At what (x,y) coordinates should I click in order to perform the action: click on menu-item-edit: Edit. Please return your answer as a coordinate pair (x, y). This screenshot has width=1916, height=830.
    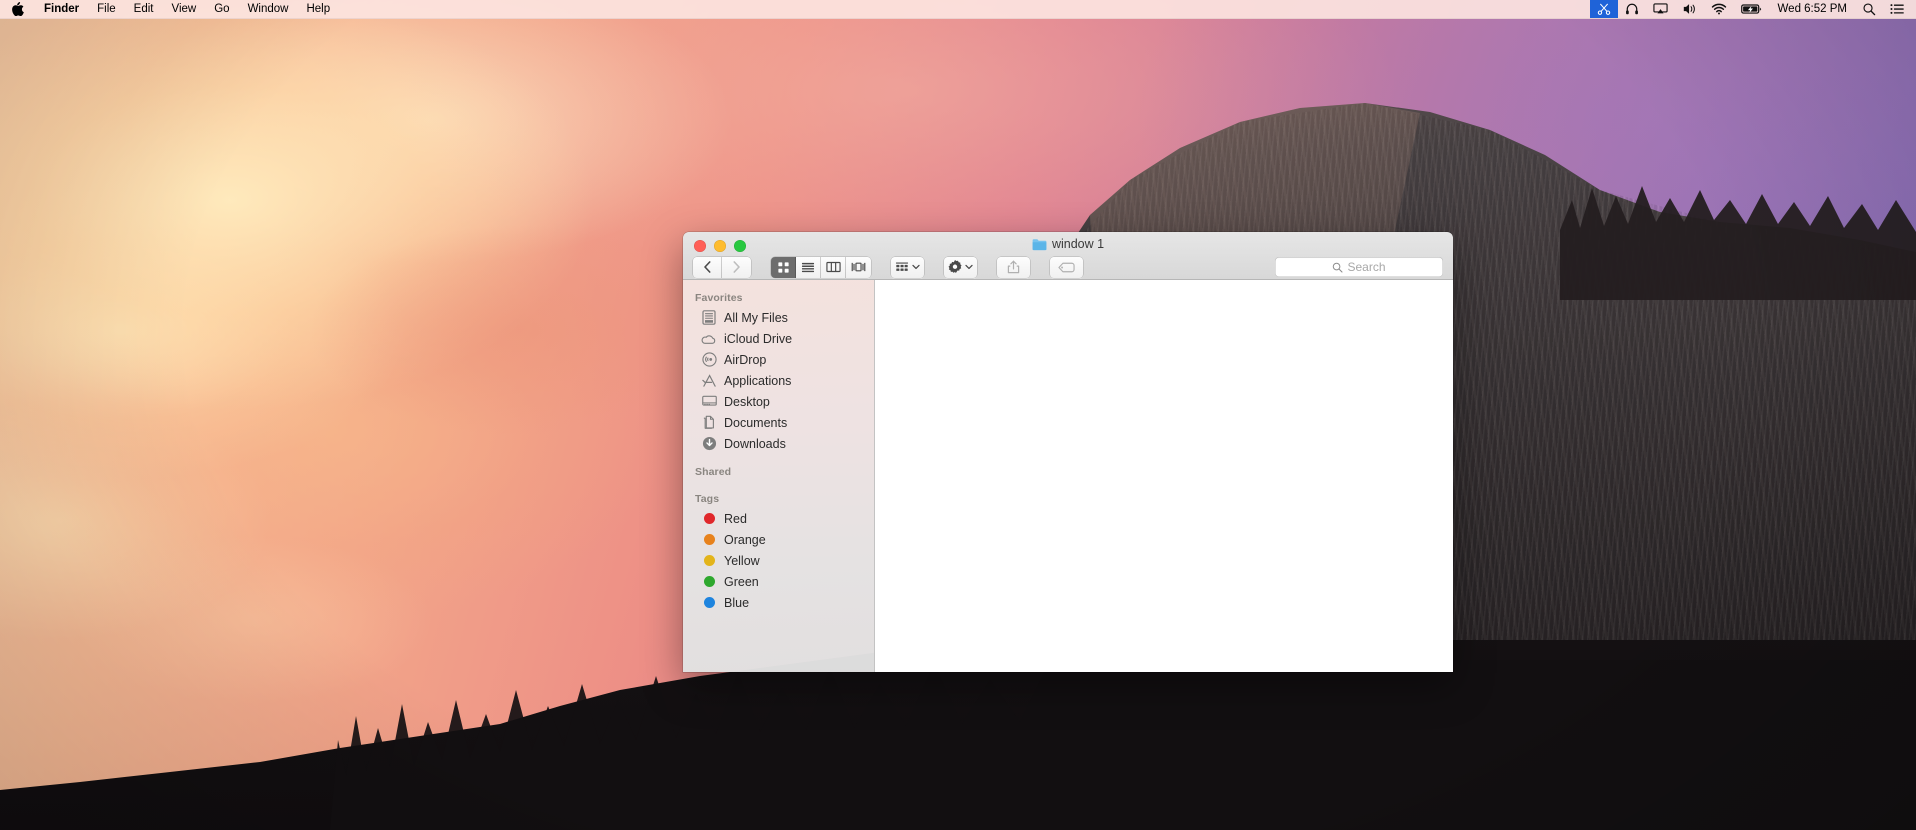
    Looking at the image, I should click on (144, 9).